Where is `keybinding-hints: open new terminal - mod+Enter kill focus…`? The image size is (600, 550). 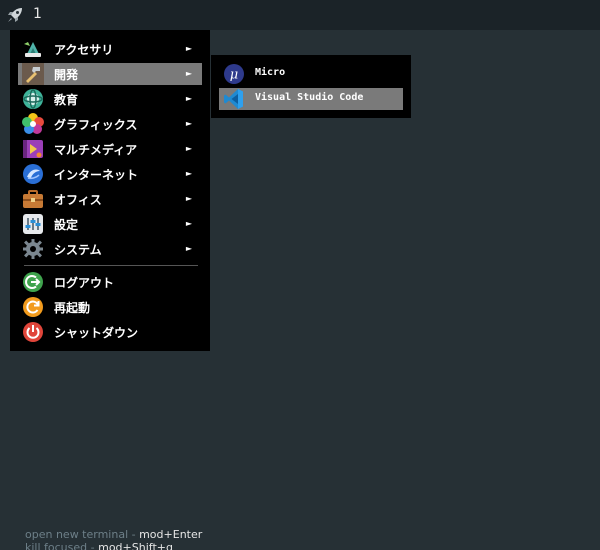 keybinding-hints: open new terminal - mod+Enter kill focus… is located at coordinates (113, 539).